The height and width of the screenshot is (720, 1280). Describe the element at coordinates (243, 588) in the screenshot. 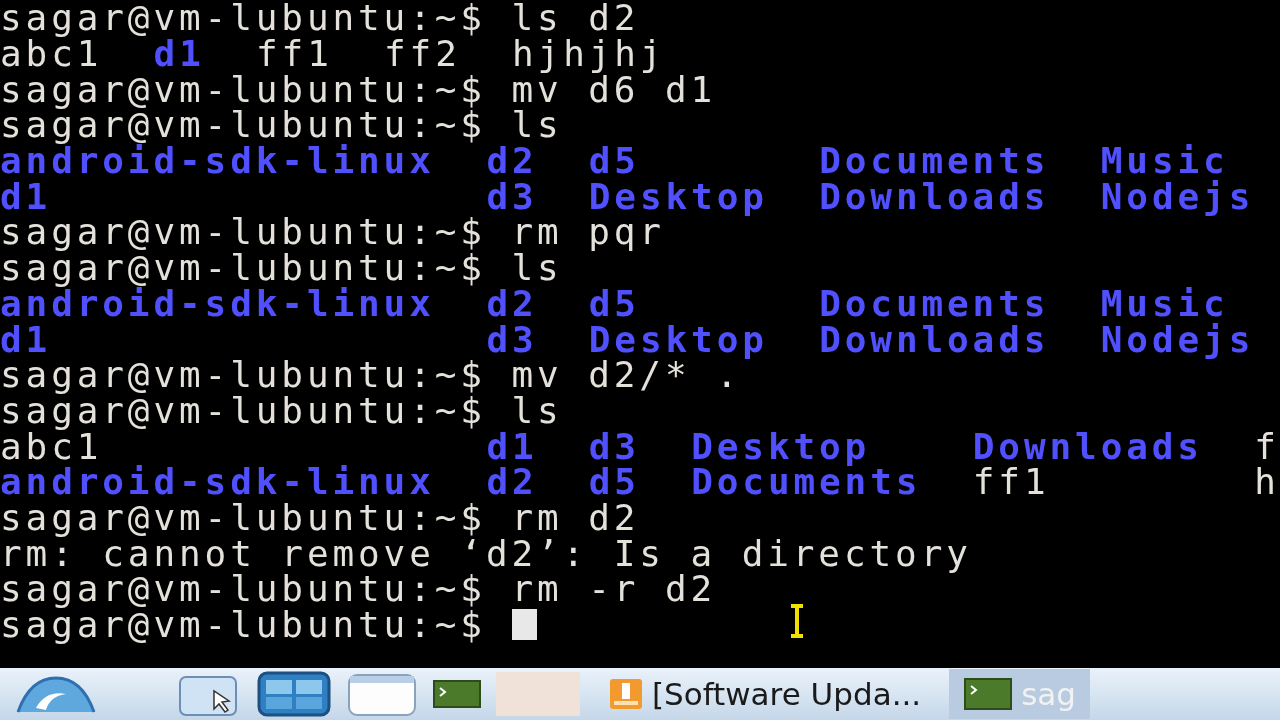

I see `prompt-text: sagar@vm-lubuntu:~$` at that location.